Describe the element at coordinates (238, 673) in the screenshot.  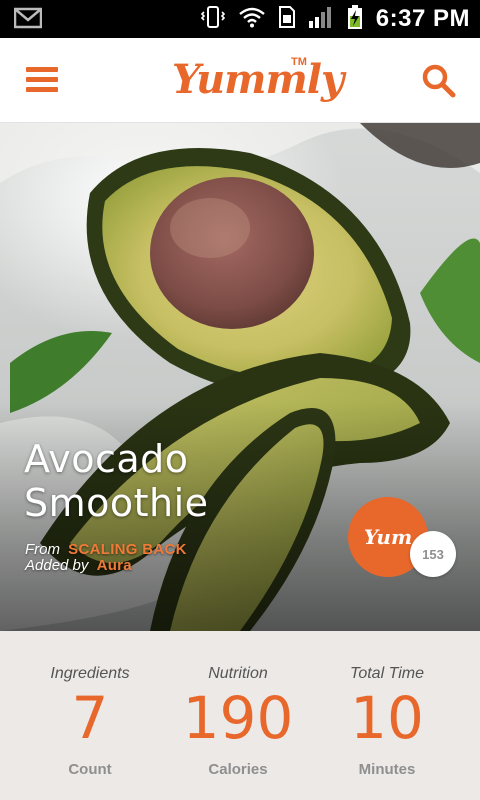
I see `stat-title: Nutrition` at that location.